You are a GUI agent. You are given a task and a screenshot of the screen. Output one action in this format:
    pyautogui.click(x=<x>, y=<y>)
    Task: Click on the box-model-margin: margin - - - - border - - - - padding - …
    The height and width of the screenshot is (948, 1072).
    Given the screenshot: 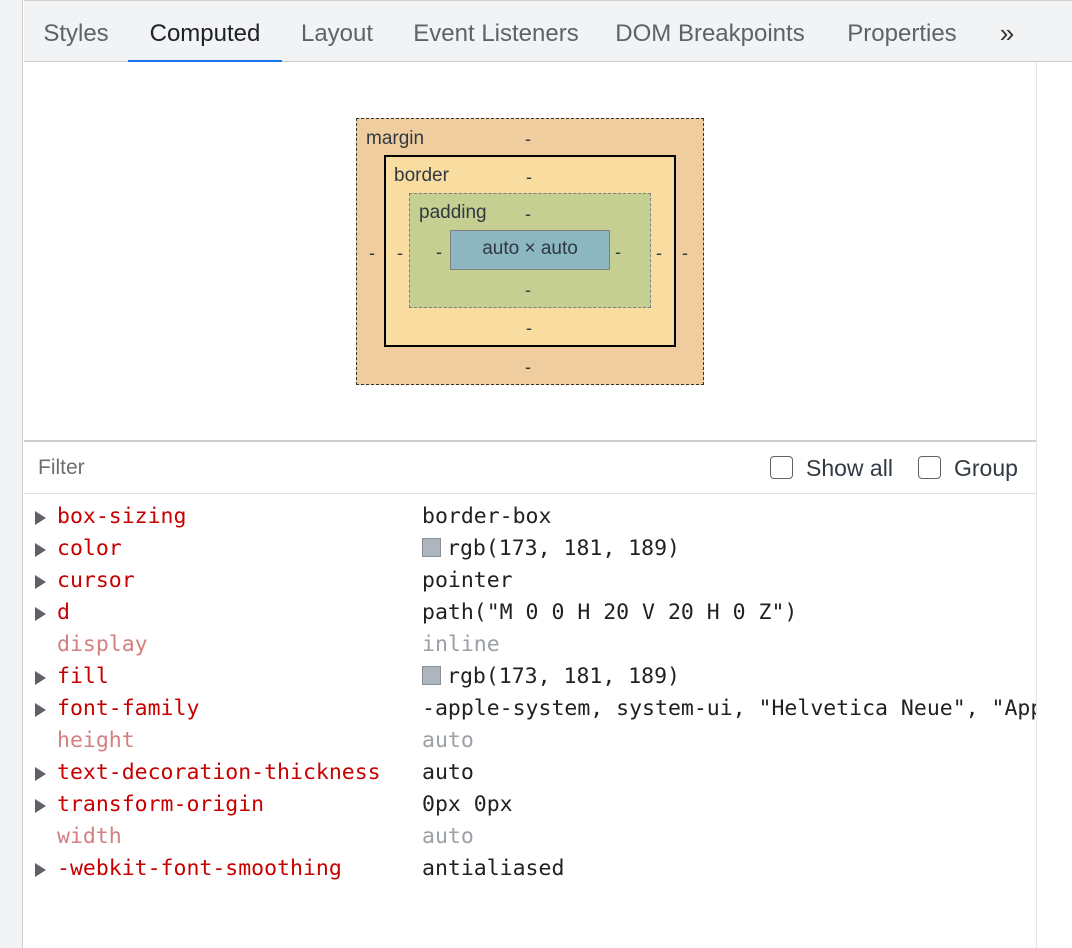 What is the action you would take?
    pyautogui.click(x=530, y=251)
    